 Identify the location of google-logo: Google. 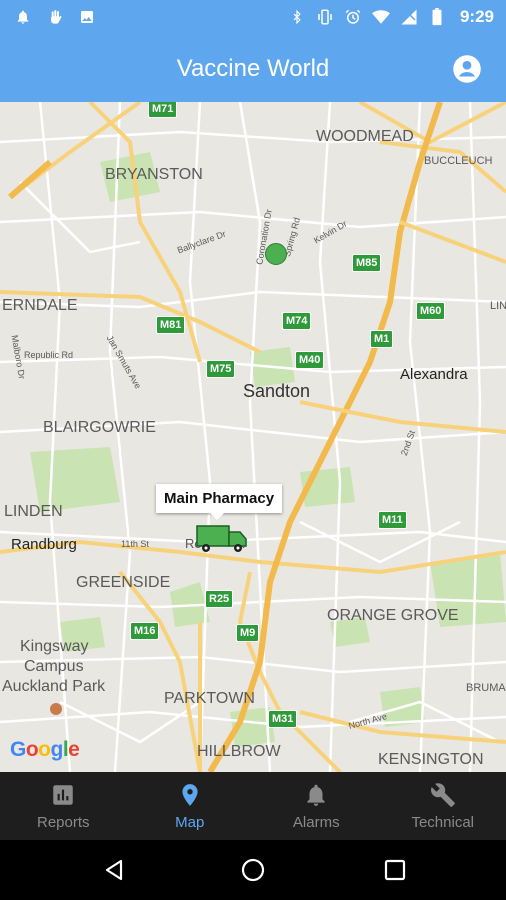
(45, 749).